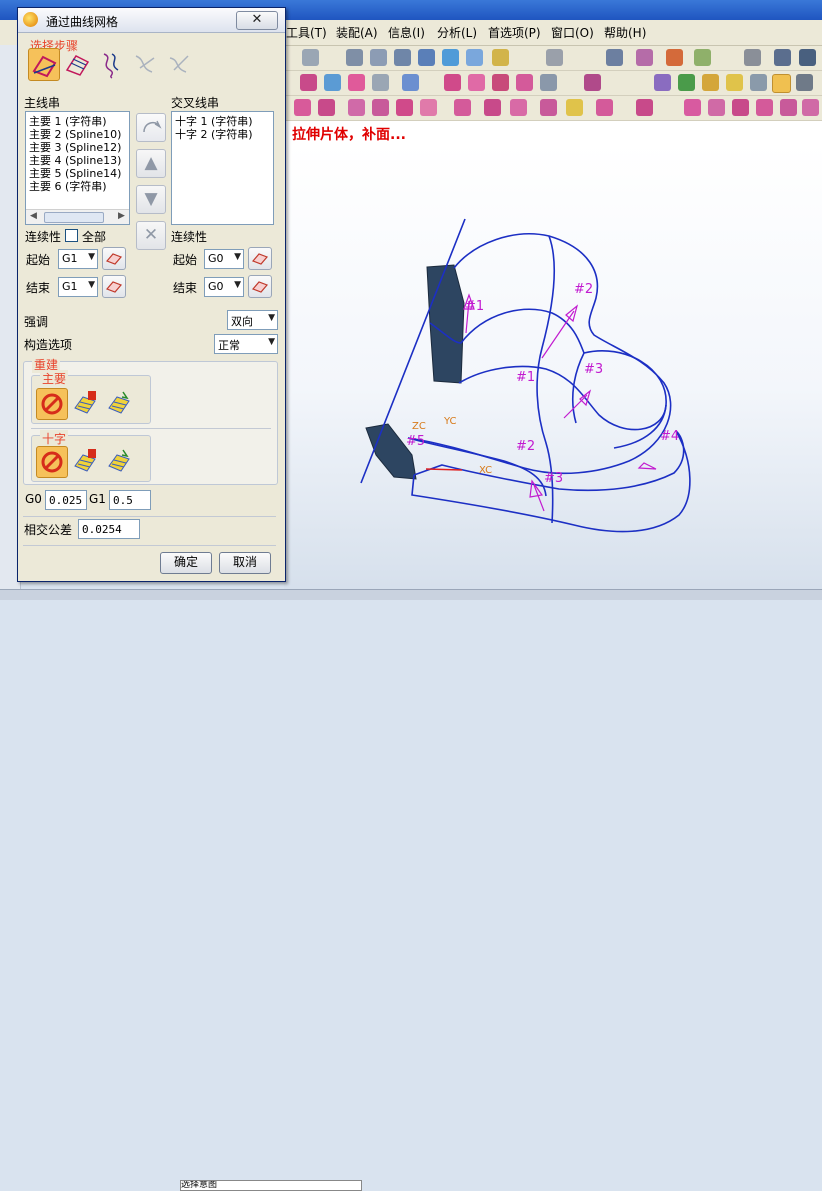  I want to click on display-mode-icon, so click(554, 57).